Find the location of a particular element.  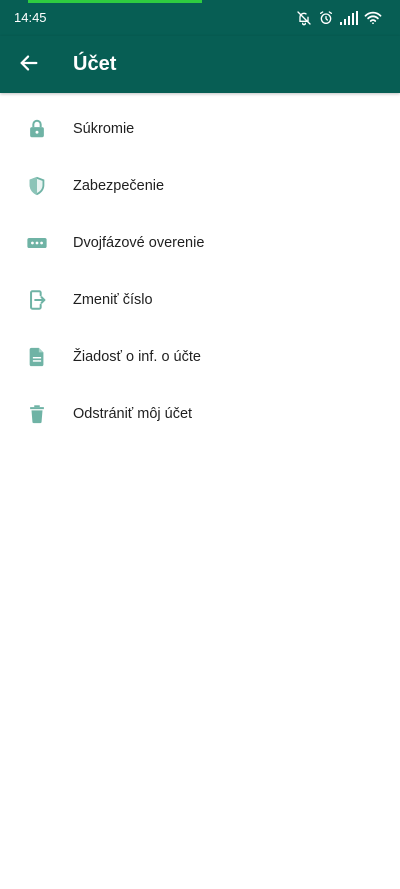

menu-item-two-step-verification: Dvojfázové overenie is located at coordinates (200, 242).